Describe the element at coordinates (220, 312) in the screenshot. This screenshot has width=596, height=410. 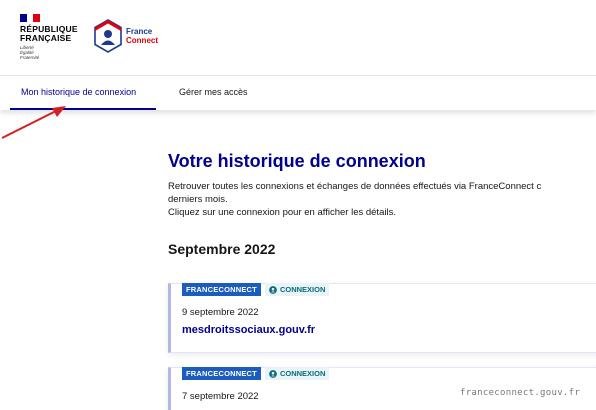
I see `connection-date: 9 septembre 2022` at that location.